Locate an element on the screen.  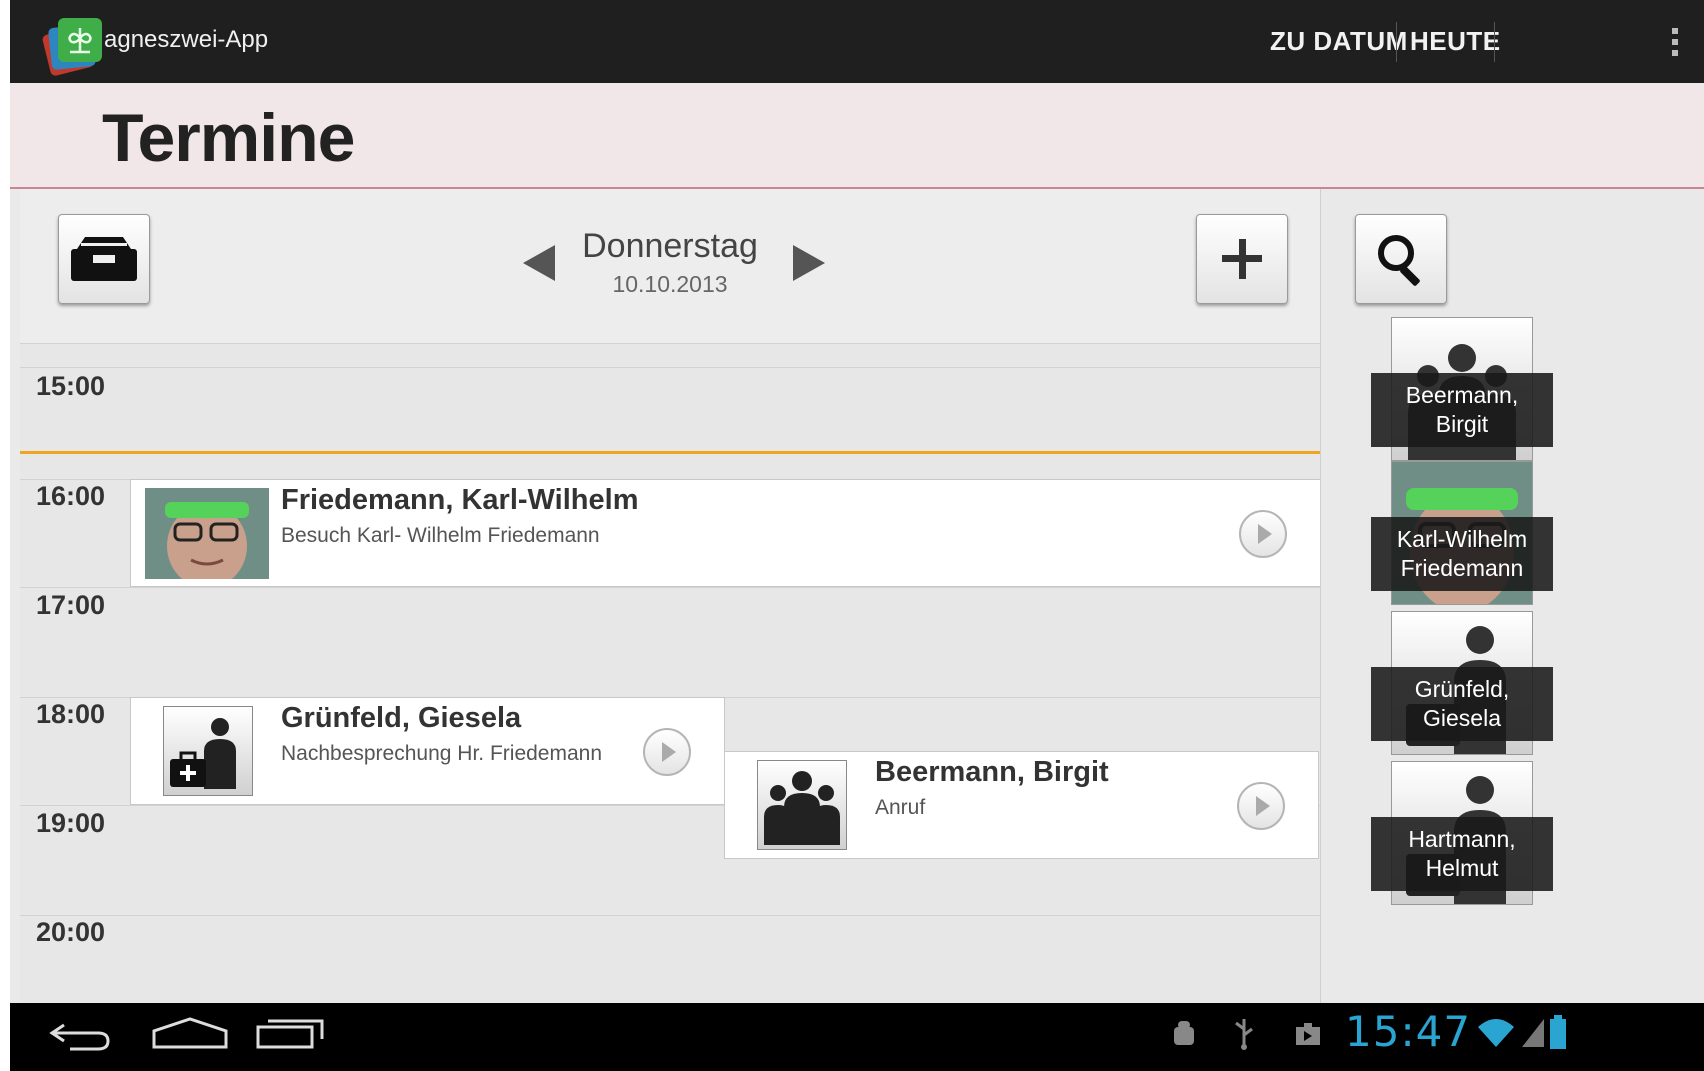
contact-name-line: Helmut is located at coordinates (1462, 868).